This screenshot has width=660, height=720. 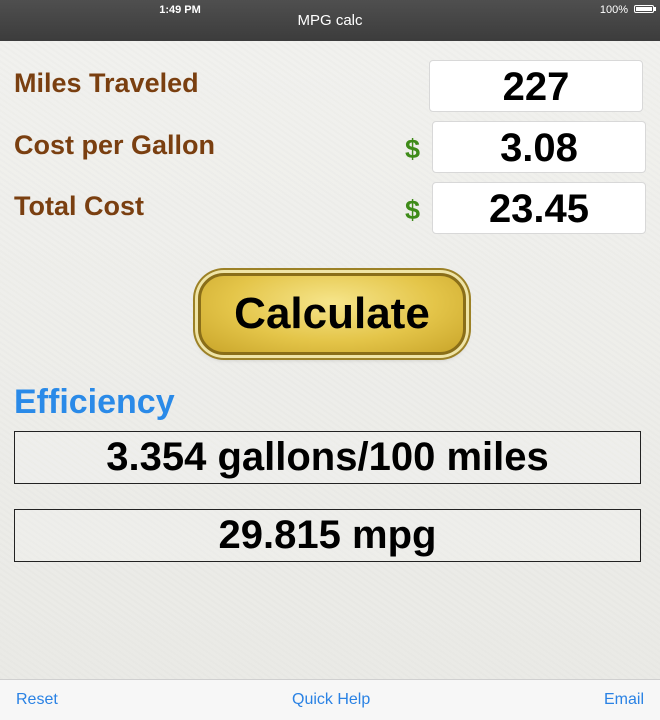 I want to click on reset-button: Reset, so click(x=37, y=700).